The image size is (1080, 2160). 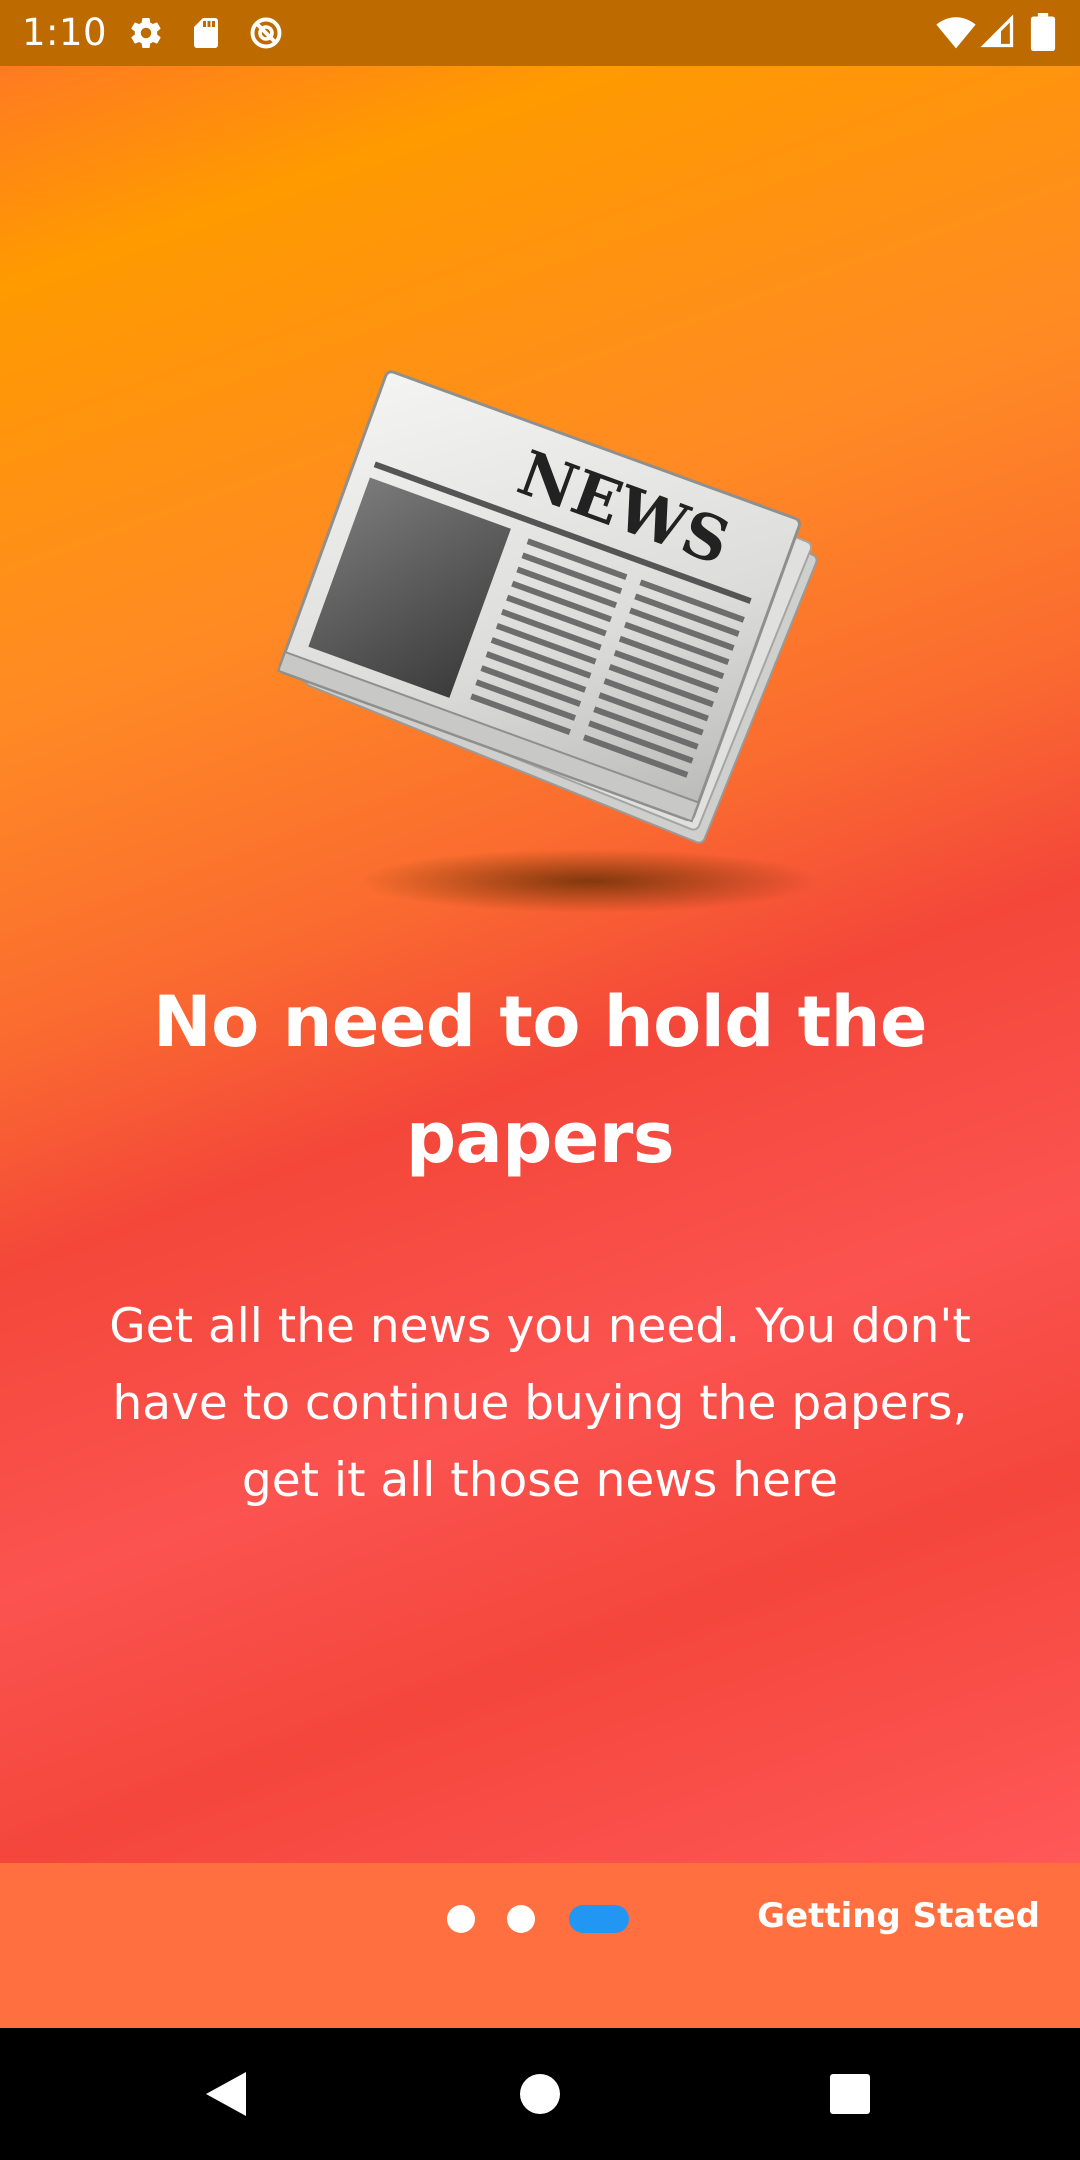 What do you see at coordinates (956, 32) in the screenshot?
I see `wifi-icon` at bounding box center [956, 32].